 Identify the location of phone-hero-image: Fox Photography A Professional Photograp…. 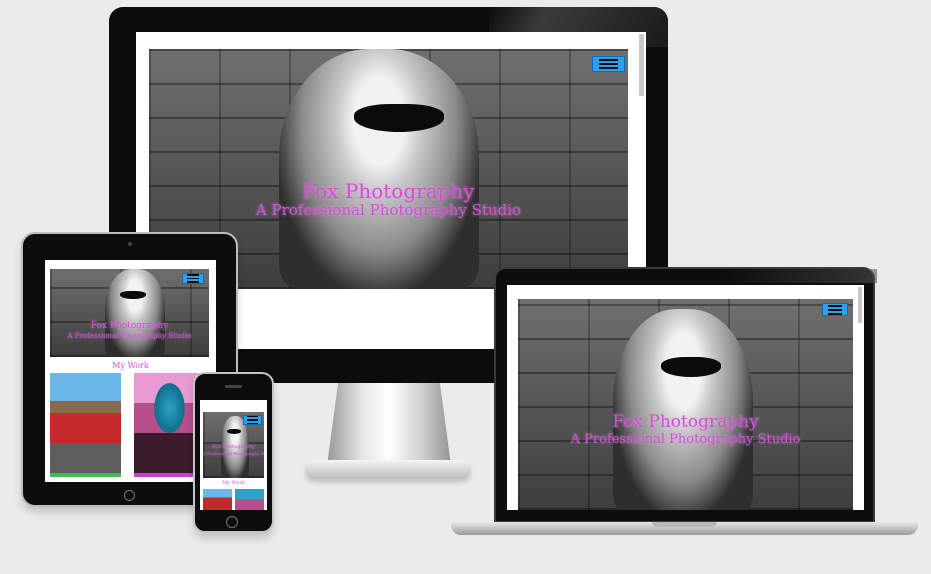
(233, 445).